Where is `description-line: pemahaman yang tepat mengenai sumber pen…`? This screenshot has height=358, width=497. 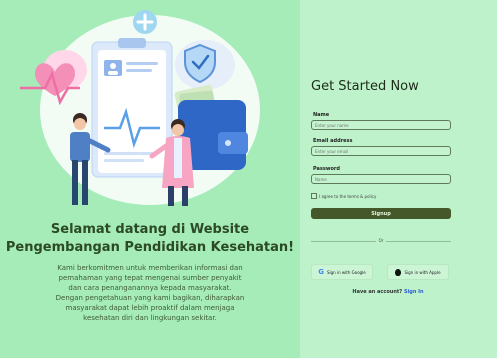
description-line: pemahaman yang tepat mengenai sumber pen… is located at coordinates (150, 278).